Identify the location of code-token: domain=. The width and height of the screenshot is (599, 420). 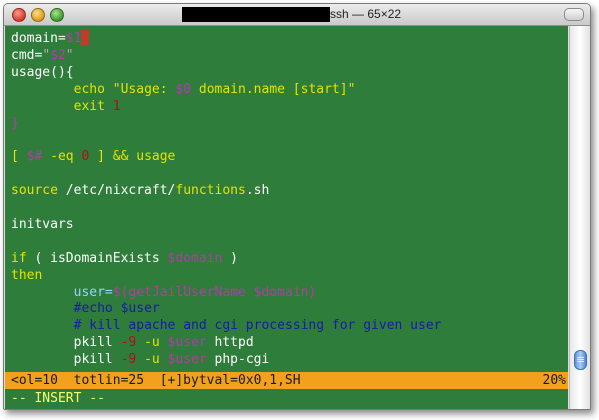
(38, 38).